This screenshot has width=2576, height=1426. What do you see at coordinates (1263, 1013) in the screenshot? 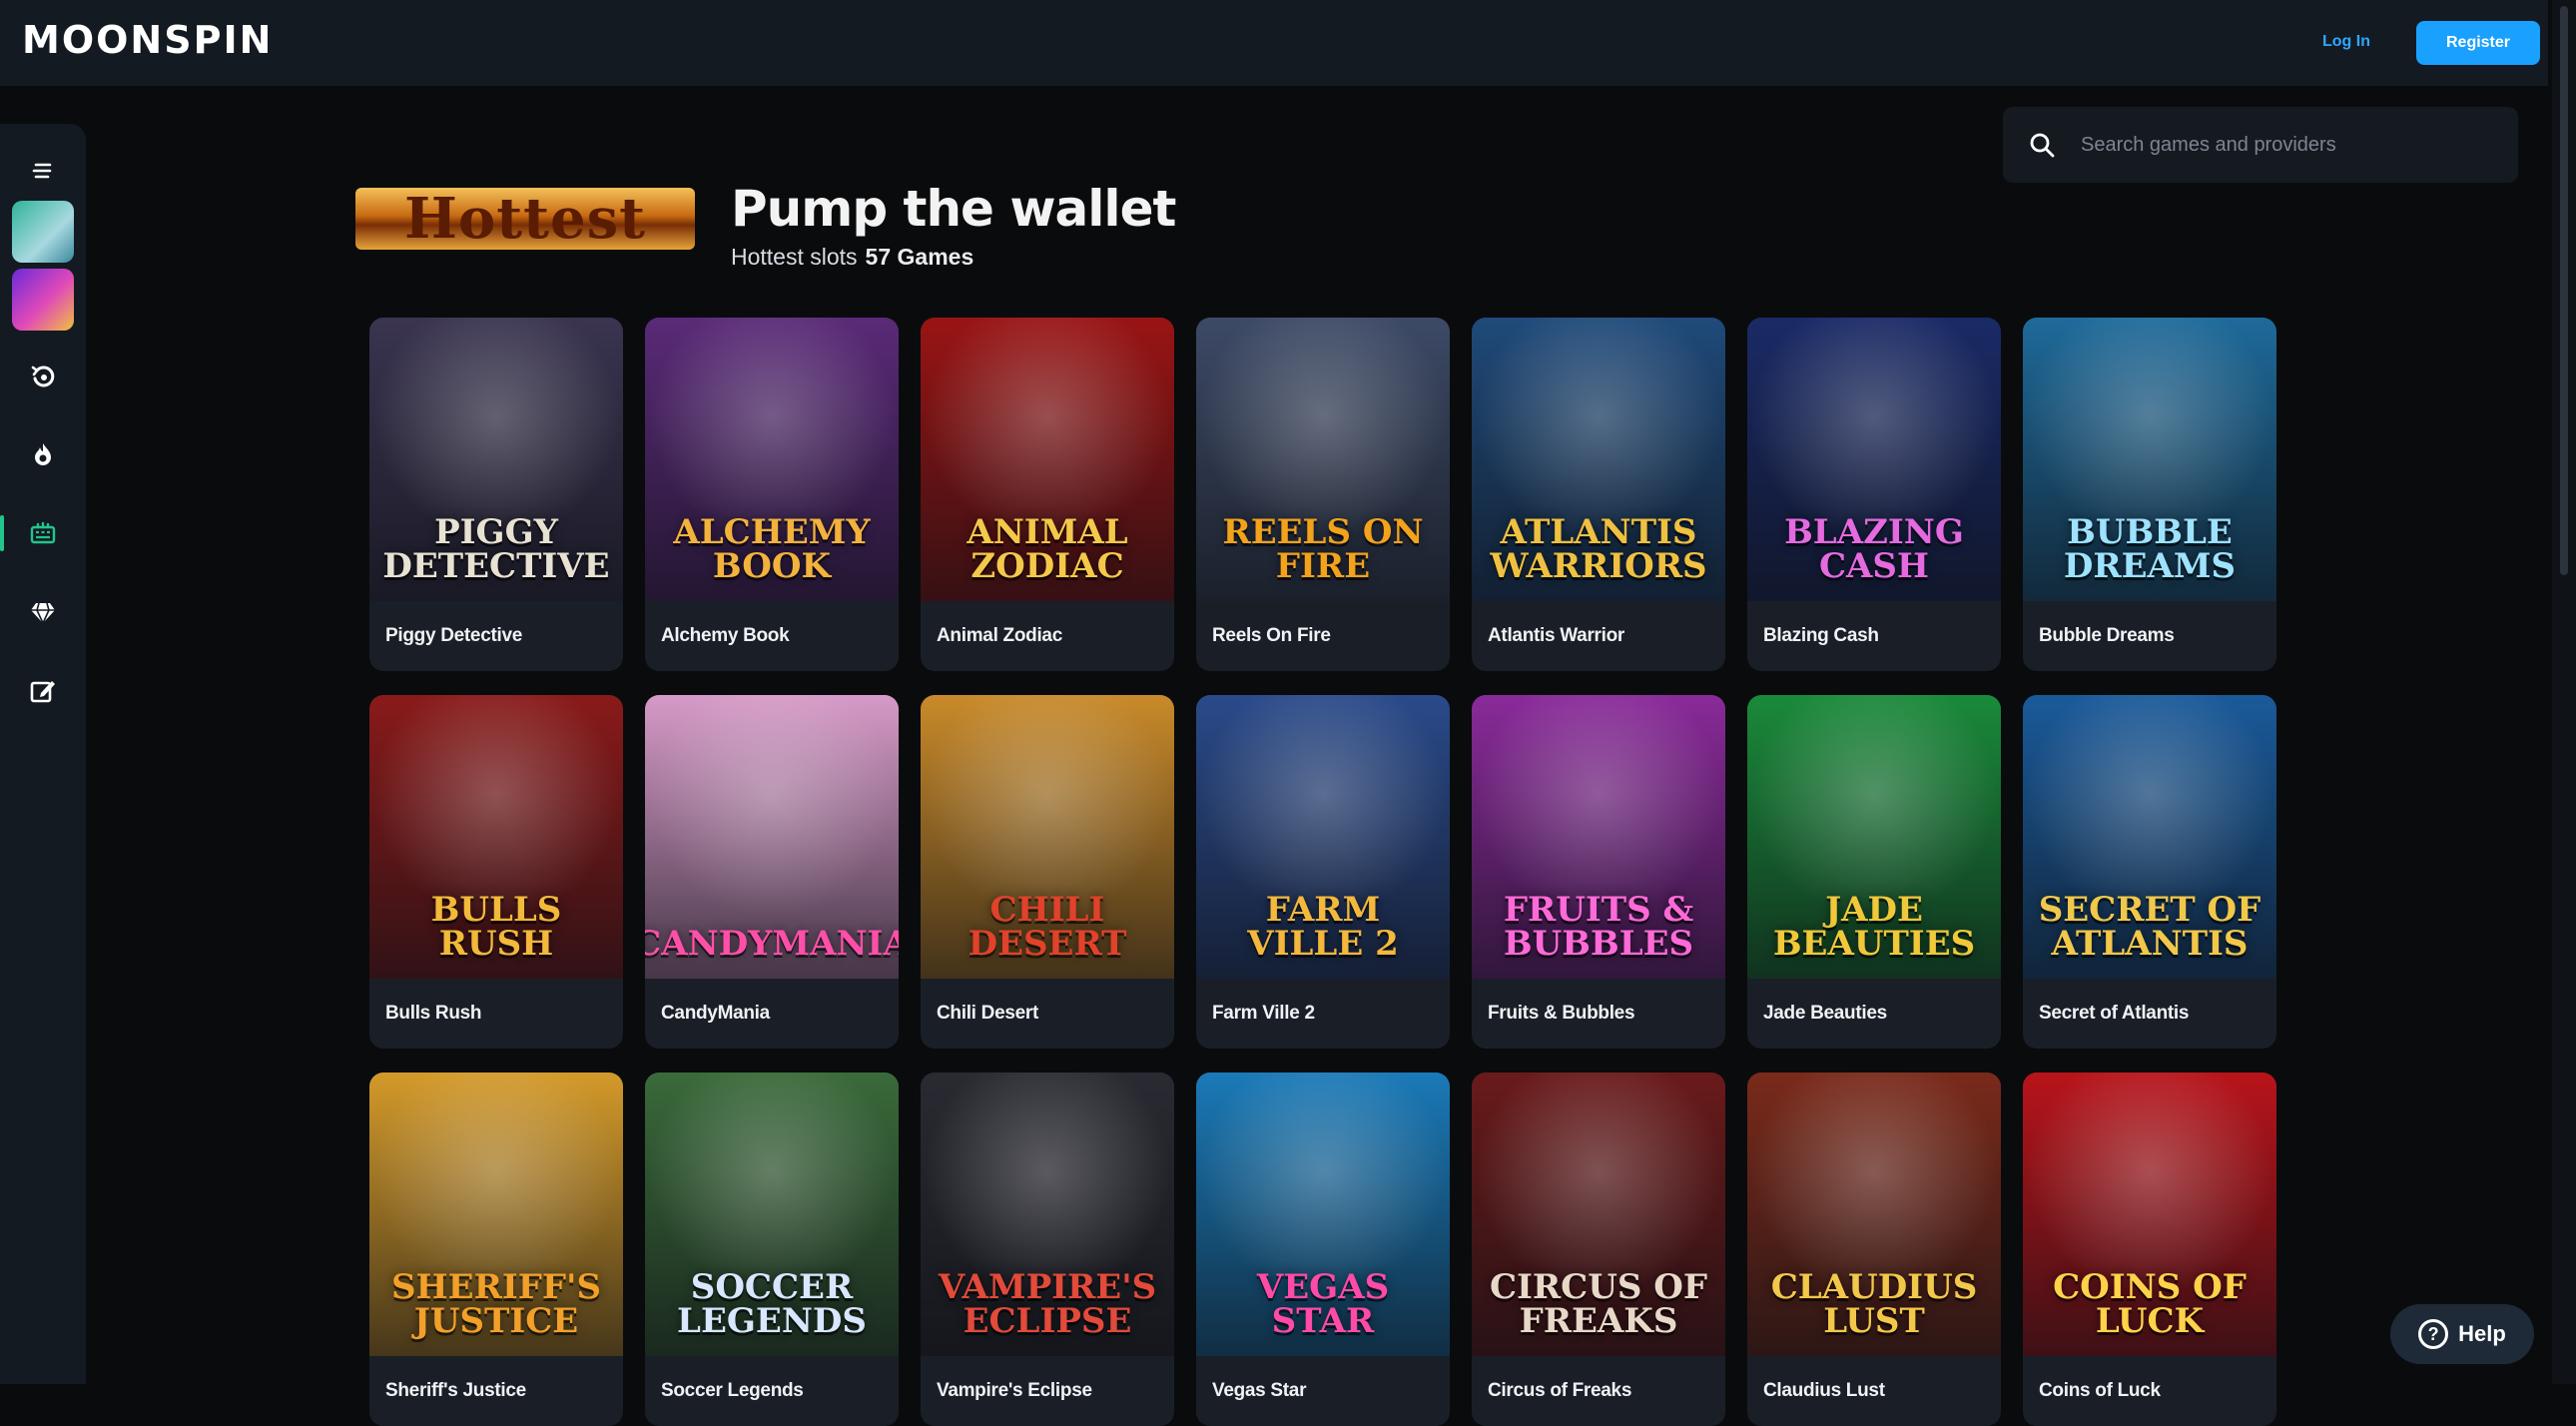
I see `game-title: Farm Ville 2` at bounding box center [1263, 1013].